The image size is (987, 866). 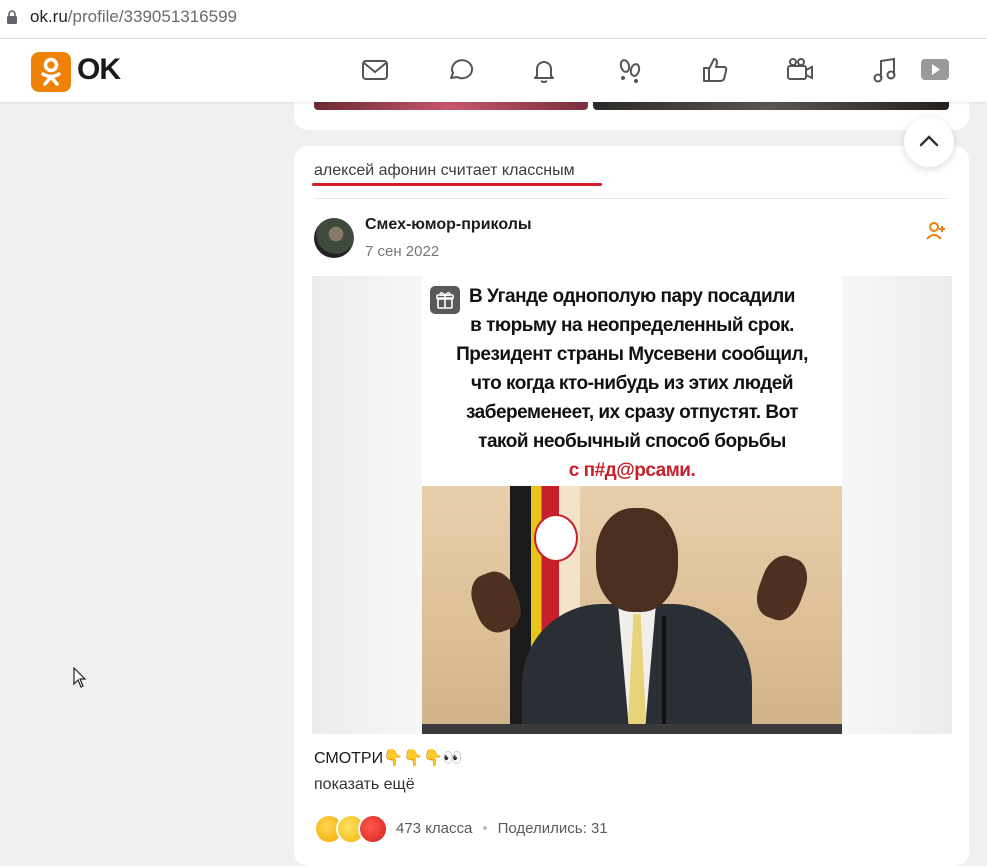 What do you see at coordinates (935, 70) in the screenshot?
I see `video-player-icon` at bounding box center [935, 70].